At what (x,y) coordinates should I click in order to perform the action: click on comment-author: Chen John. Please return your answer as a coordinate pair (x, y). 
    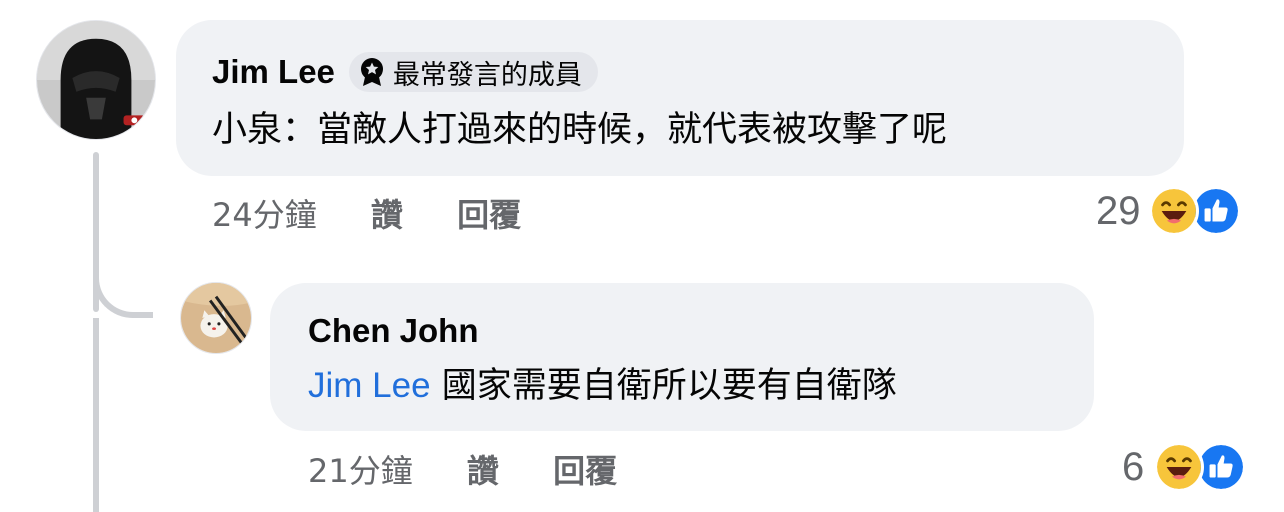
    Looking at the image, I should click on (393, 331).